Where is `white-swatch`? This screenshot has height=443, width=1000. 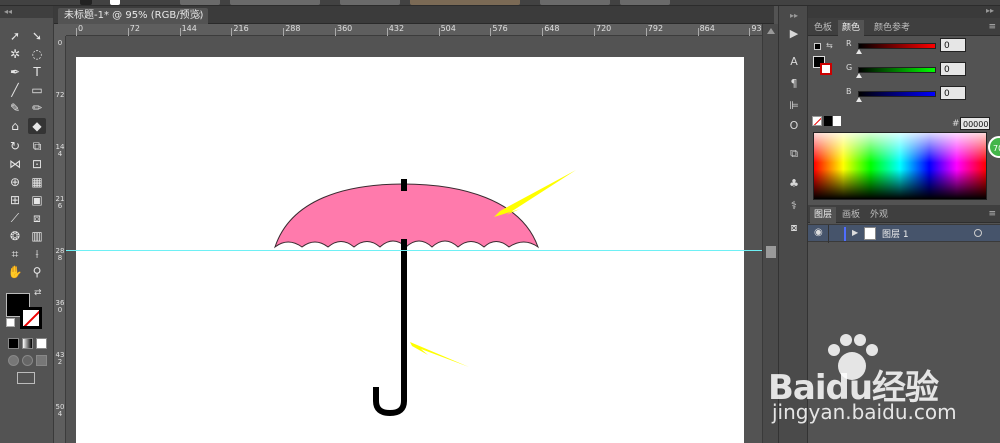 white-swatch is located at coordinates (837, 121).